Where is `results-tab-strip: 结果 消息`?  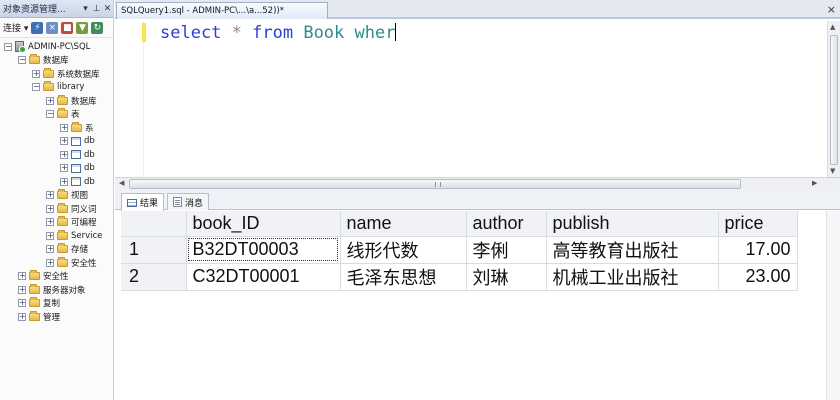 results-tab-strip: 结果 消息 is located at coordinates (477, 200).